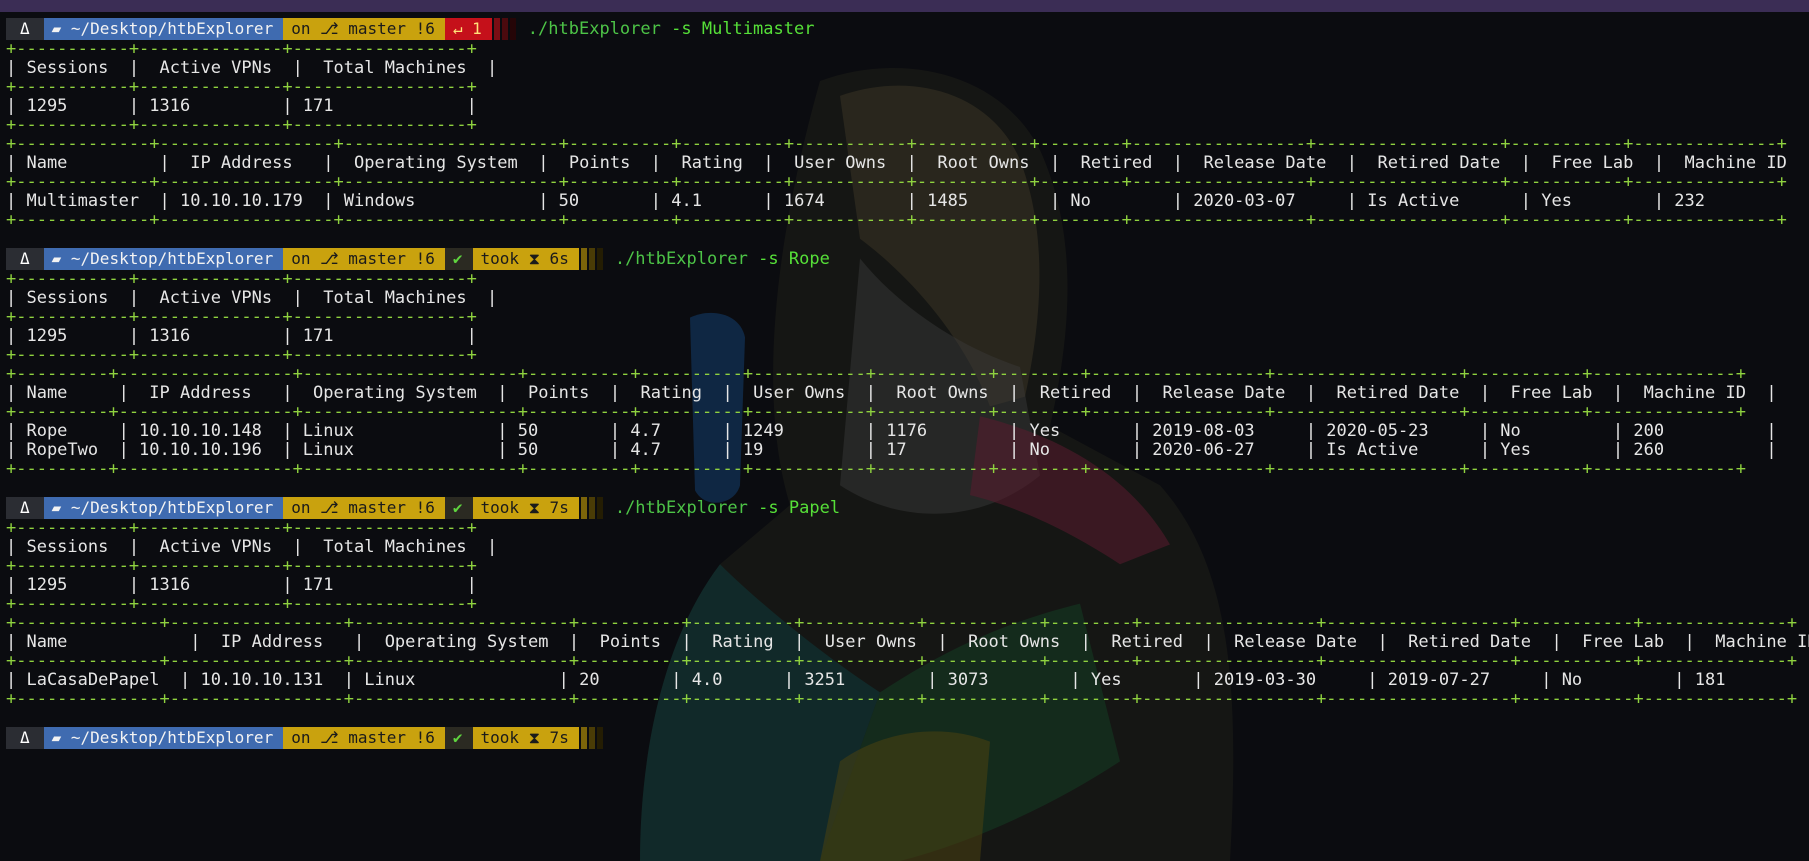  I want to click on command-line: ./htbExplorer -s Multimaster, so click(671, 29).